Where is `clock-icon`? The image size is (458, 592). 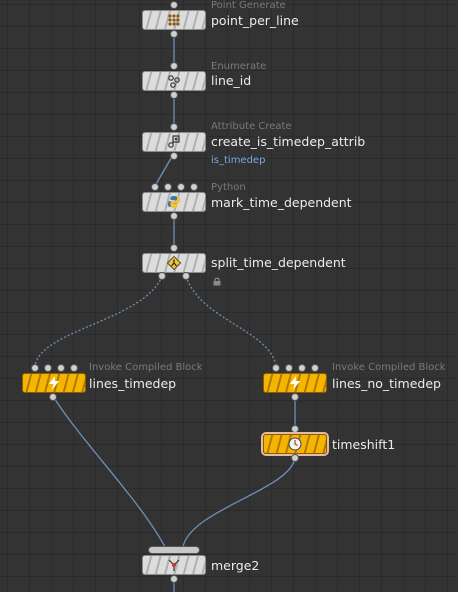 clock-icon is located at coordinates (295, 444).